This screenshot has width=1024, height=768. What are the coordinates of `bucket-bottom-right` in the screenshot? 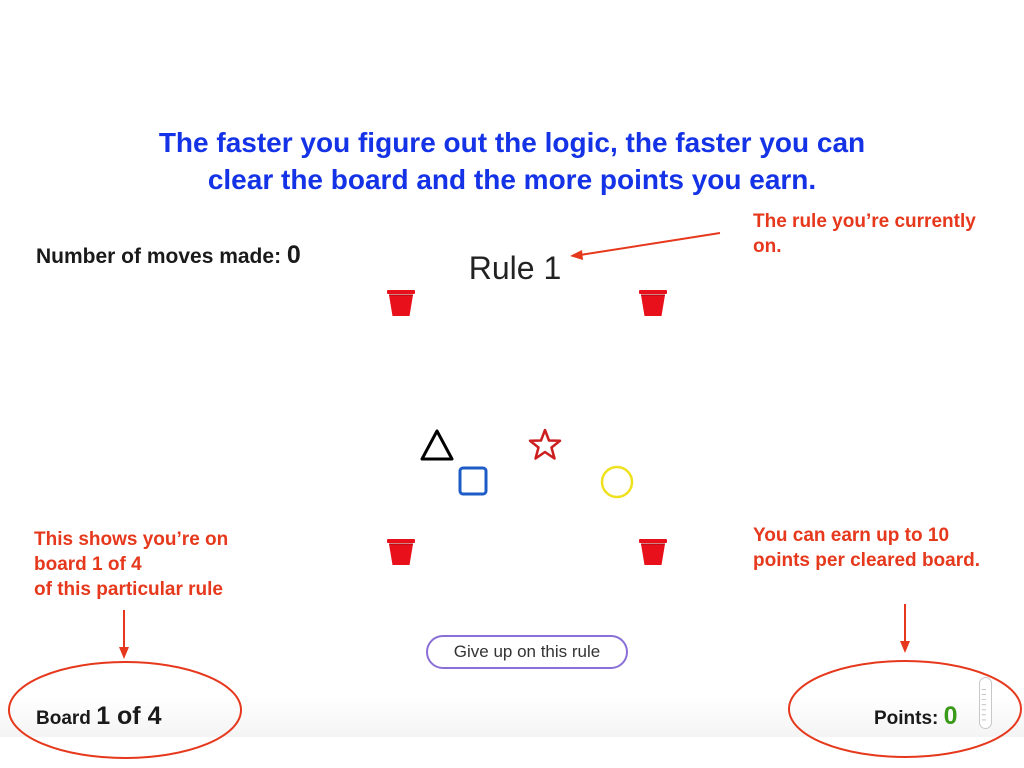 It's located at (653, 551).